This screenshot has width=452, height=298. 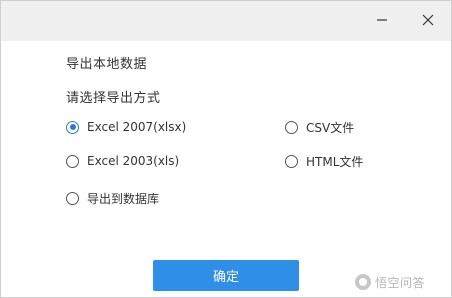 What do you see at coordinates (72, 127) in the screenshot?
I see `radio-button-checked` at bounding box center [72, 127].